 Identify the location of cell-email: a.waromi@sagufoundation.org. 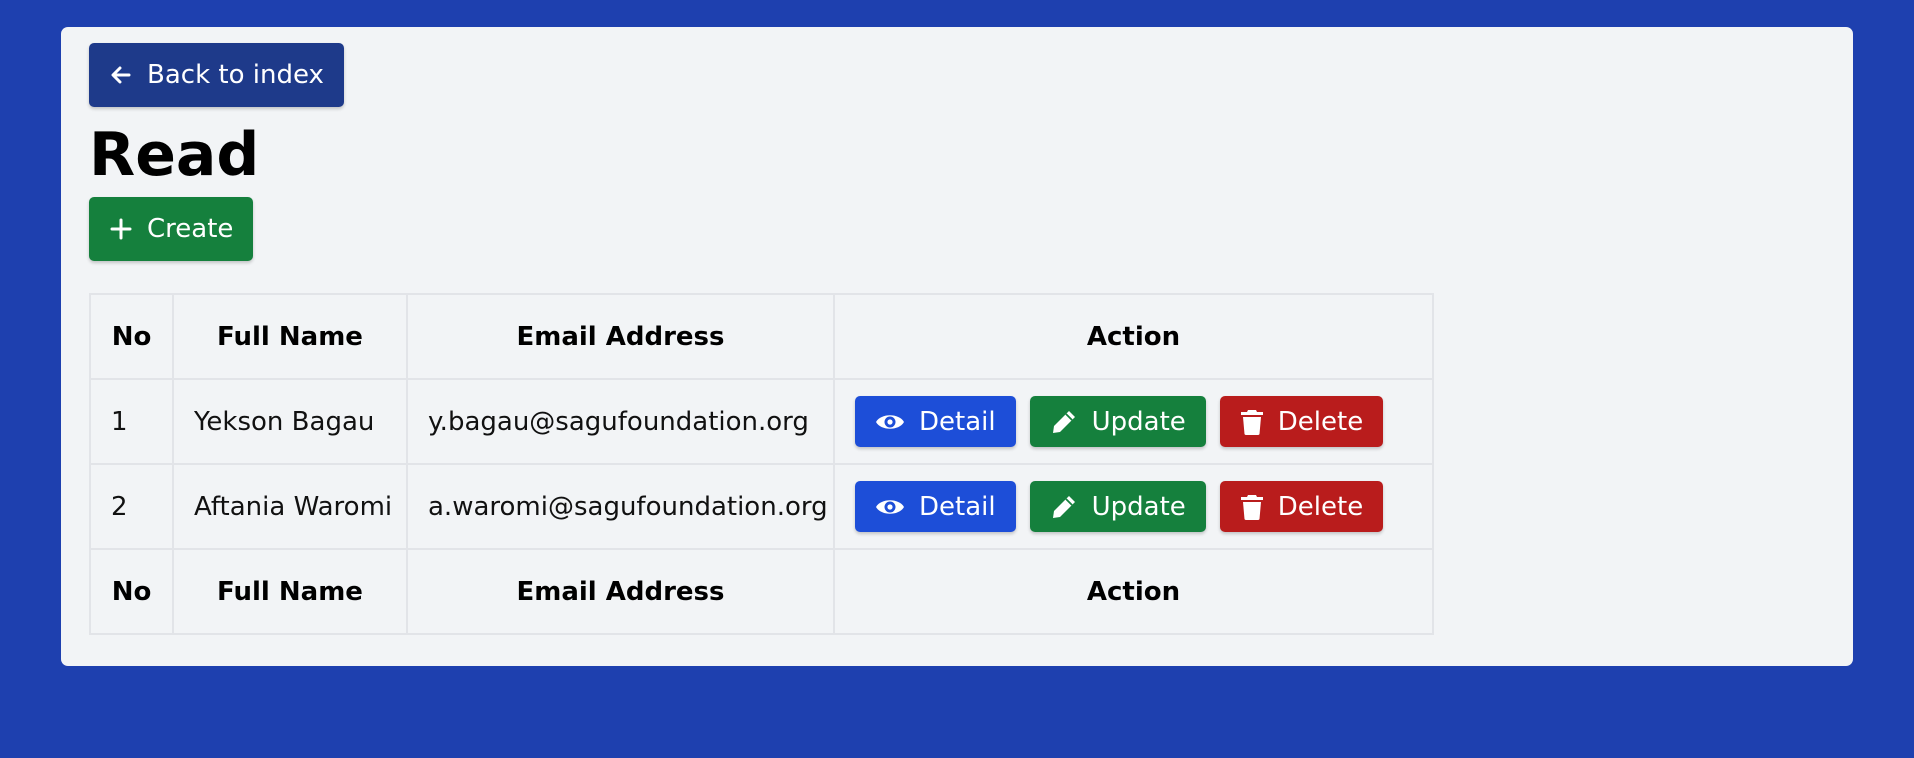
(620, 506).